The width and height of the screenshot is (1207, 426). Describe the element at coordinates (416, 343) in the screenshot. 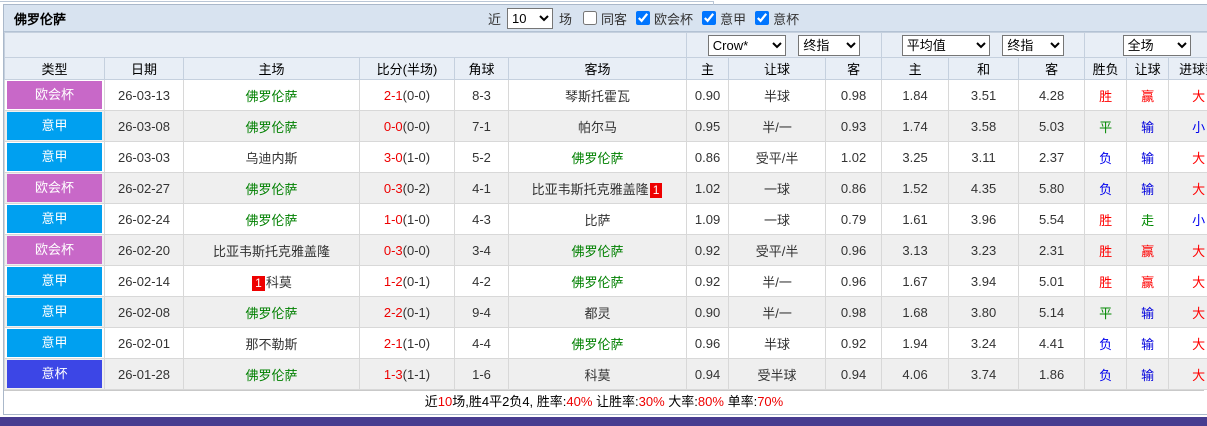

I see `half-score: (1-0)` at that location.